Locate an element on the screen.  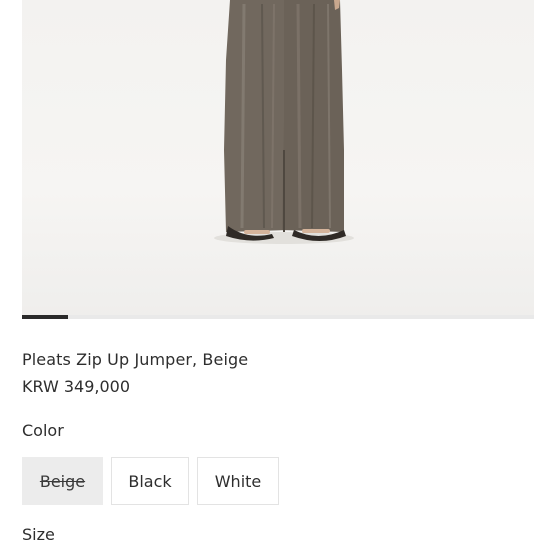
carousel-progress-indicator is located at coordinates (45, 317).